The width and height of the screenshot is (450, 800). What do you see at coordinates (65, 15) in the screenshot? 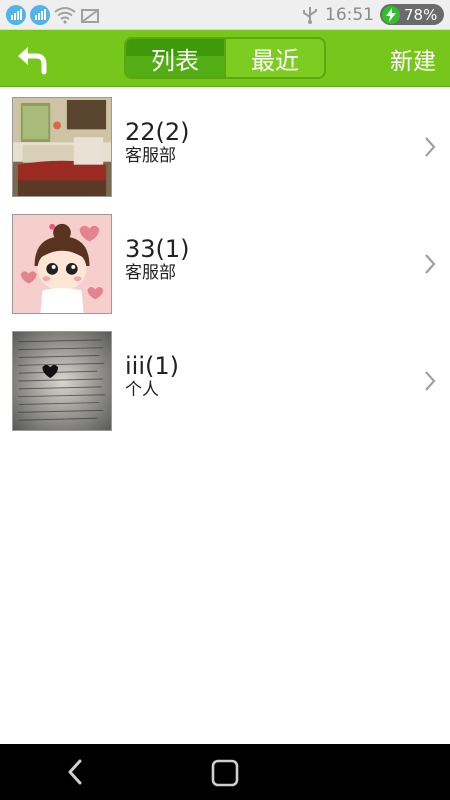
I see `wifi-icon` at bounding box center [65, 15].